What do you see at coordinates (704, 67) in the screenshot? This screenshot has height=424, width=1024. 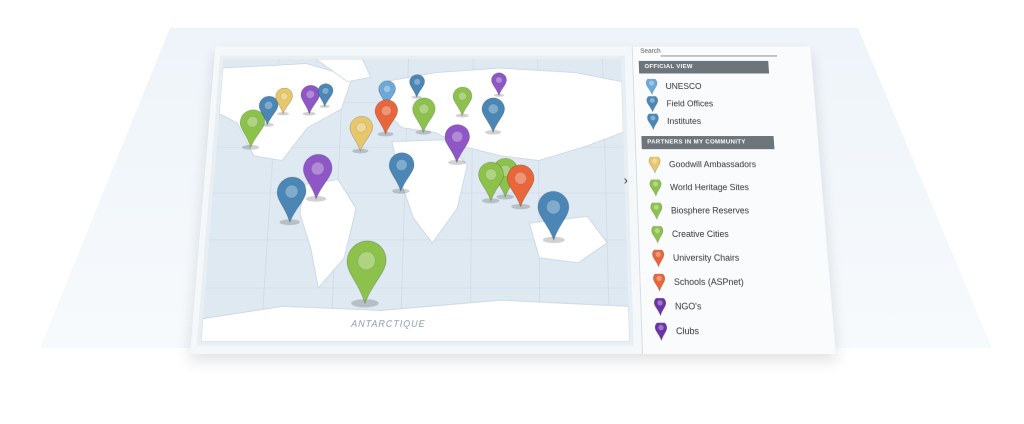 I see `official-view-header: OFFICIAL VIEW` at bounding box center [704, 67].